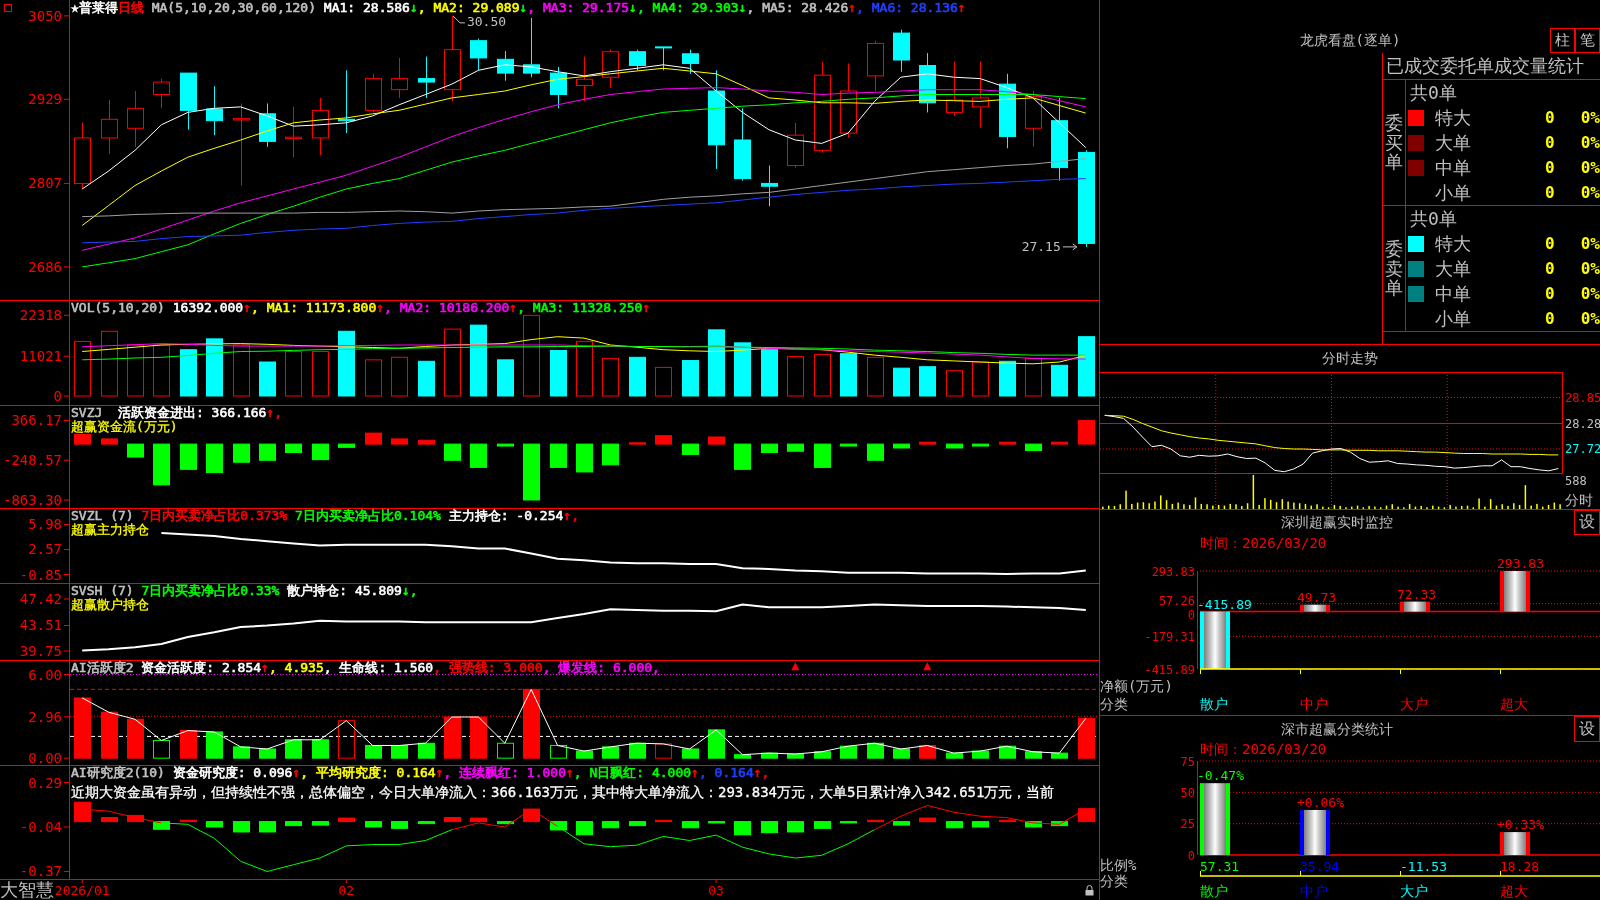 This screenshot has width=1600, height=900. Describe the element at coordinates (346, 890) in the screenshot. I see `date-label: 02` at that location.